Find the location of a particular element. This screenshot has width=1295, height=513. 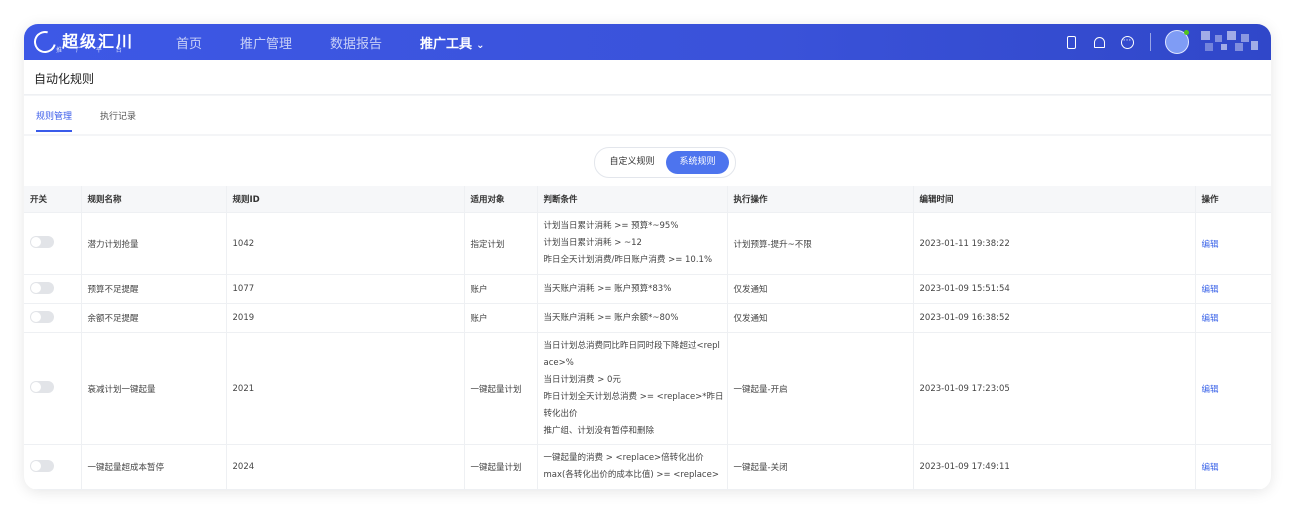

top-navigation-bar: 超级汇川 推 广 平 台 首页 推广管理 数据报告 推广工具 ⌄ ··· is located at coordinates (647, 42).